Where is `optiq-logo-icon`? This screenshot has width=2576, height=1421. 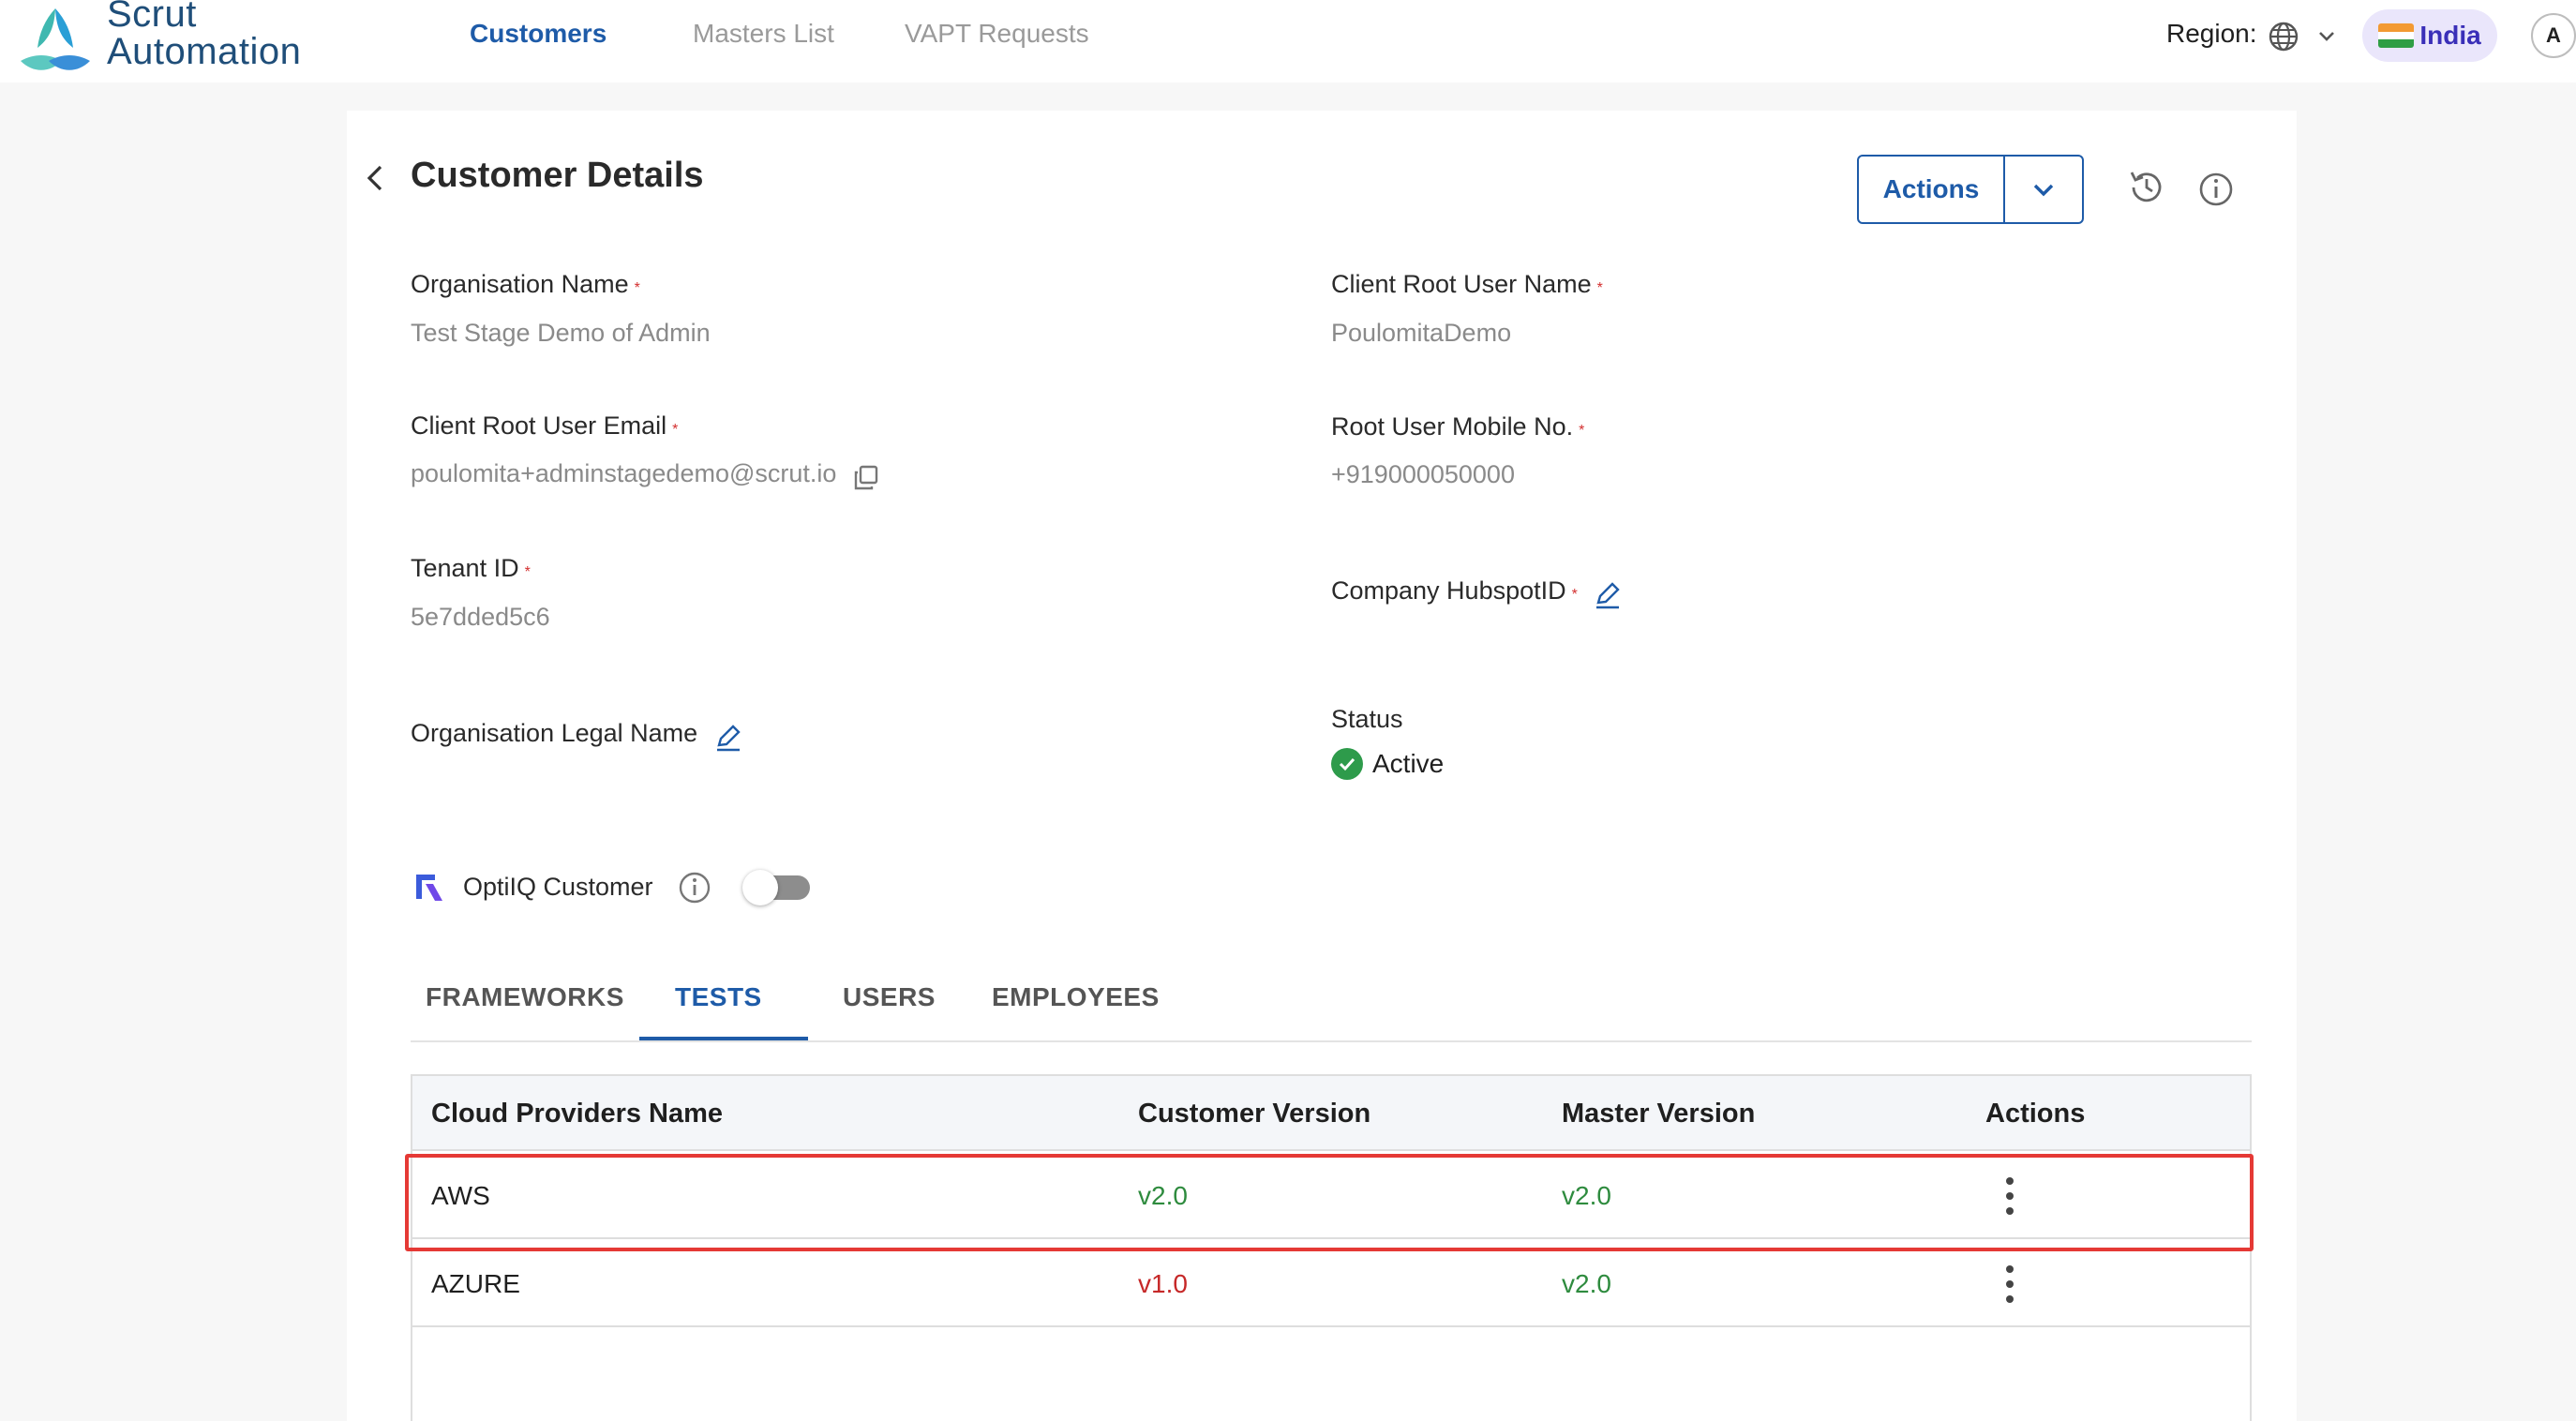 optiq-logo-icon is located at coordinates (429, 888).